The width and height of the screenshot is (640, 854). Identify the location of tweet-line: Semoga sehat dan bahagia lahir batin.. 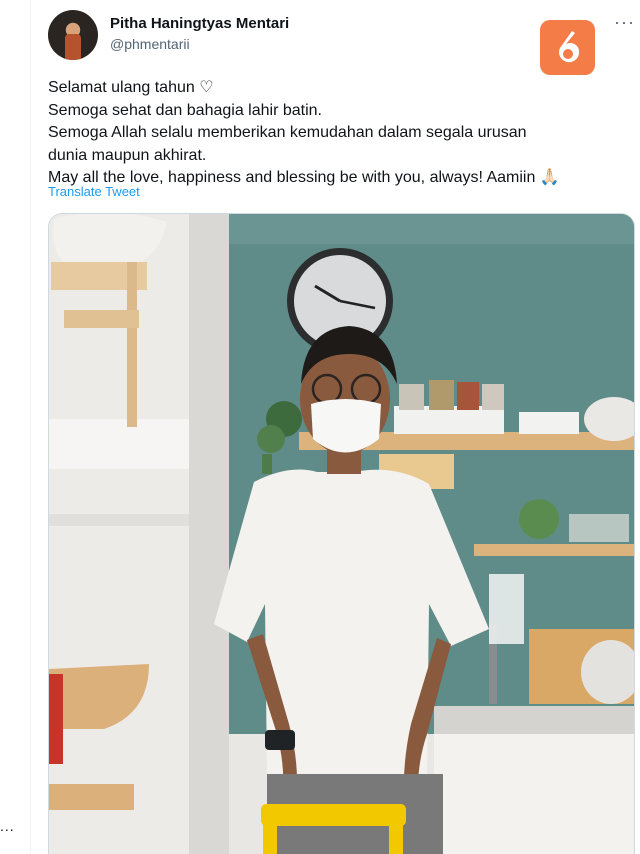
(185, 110).